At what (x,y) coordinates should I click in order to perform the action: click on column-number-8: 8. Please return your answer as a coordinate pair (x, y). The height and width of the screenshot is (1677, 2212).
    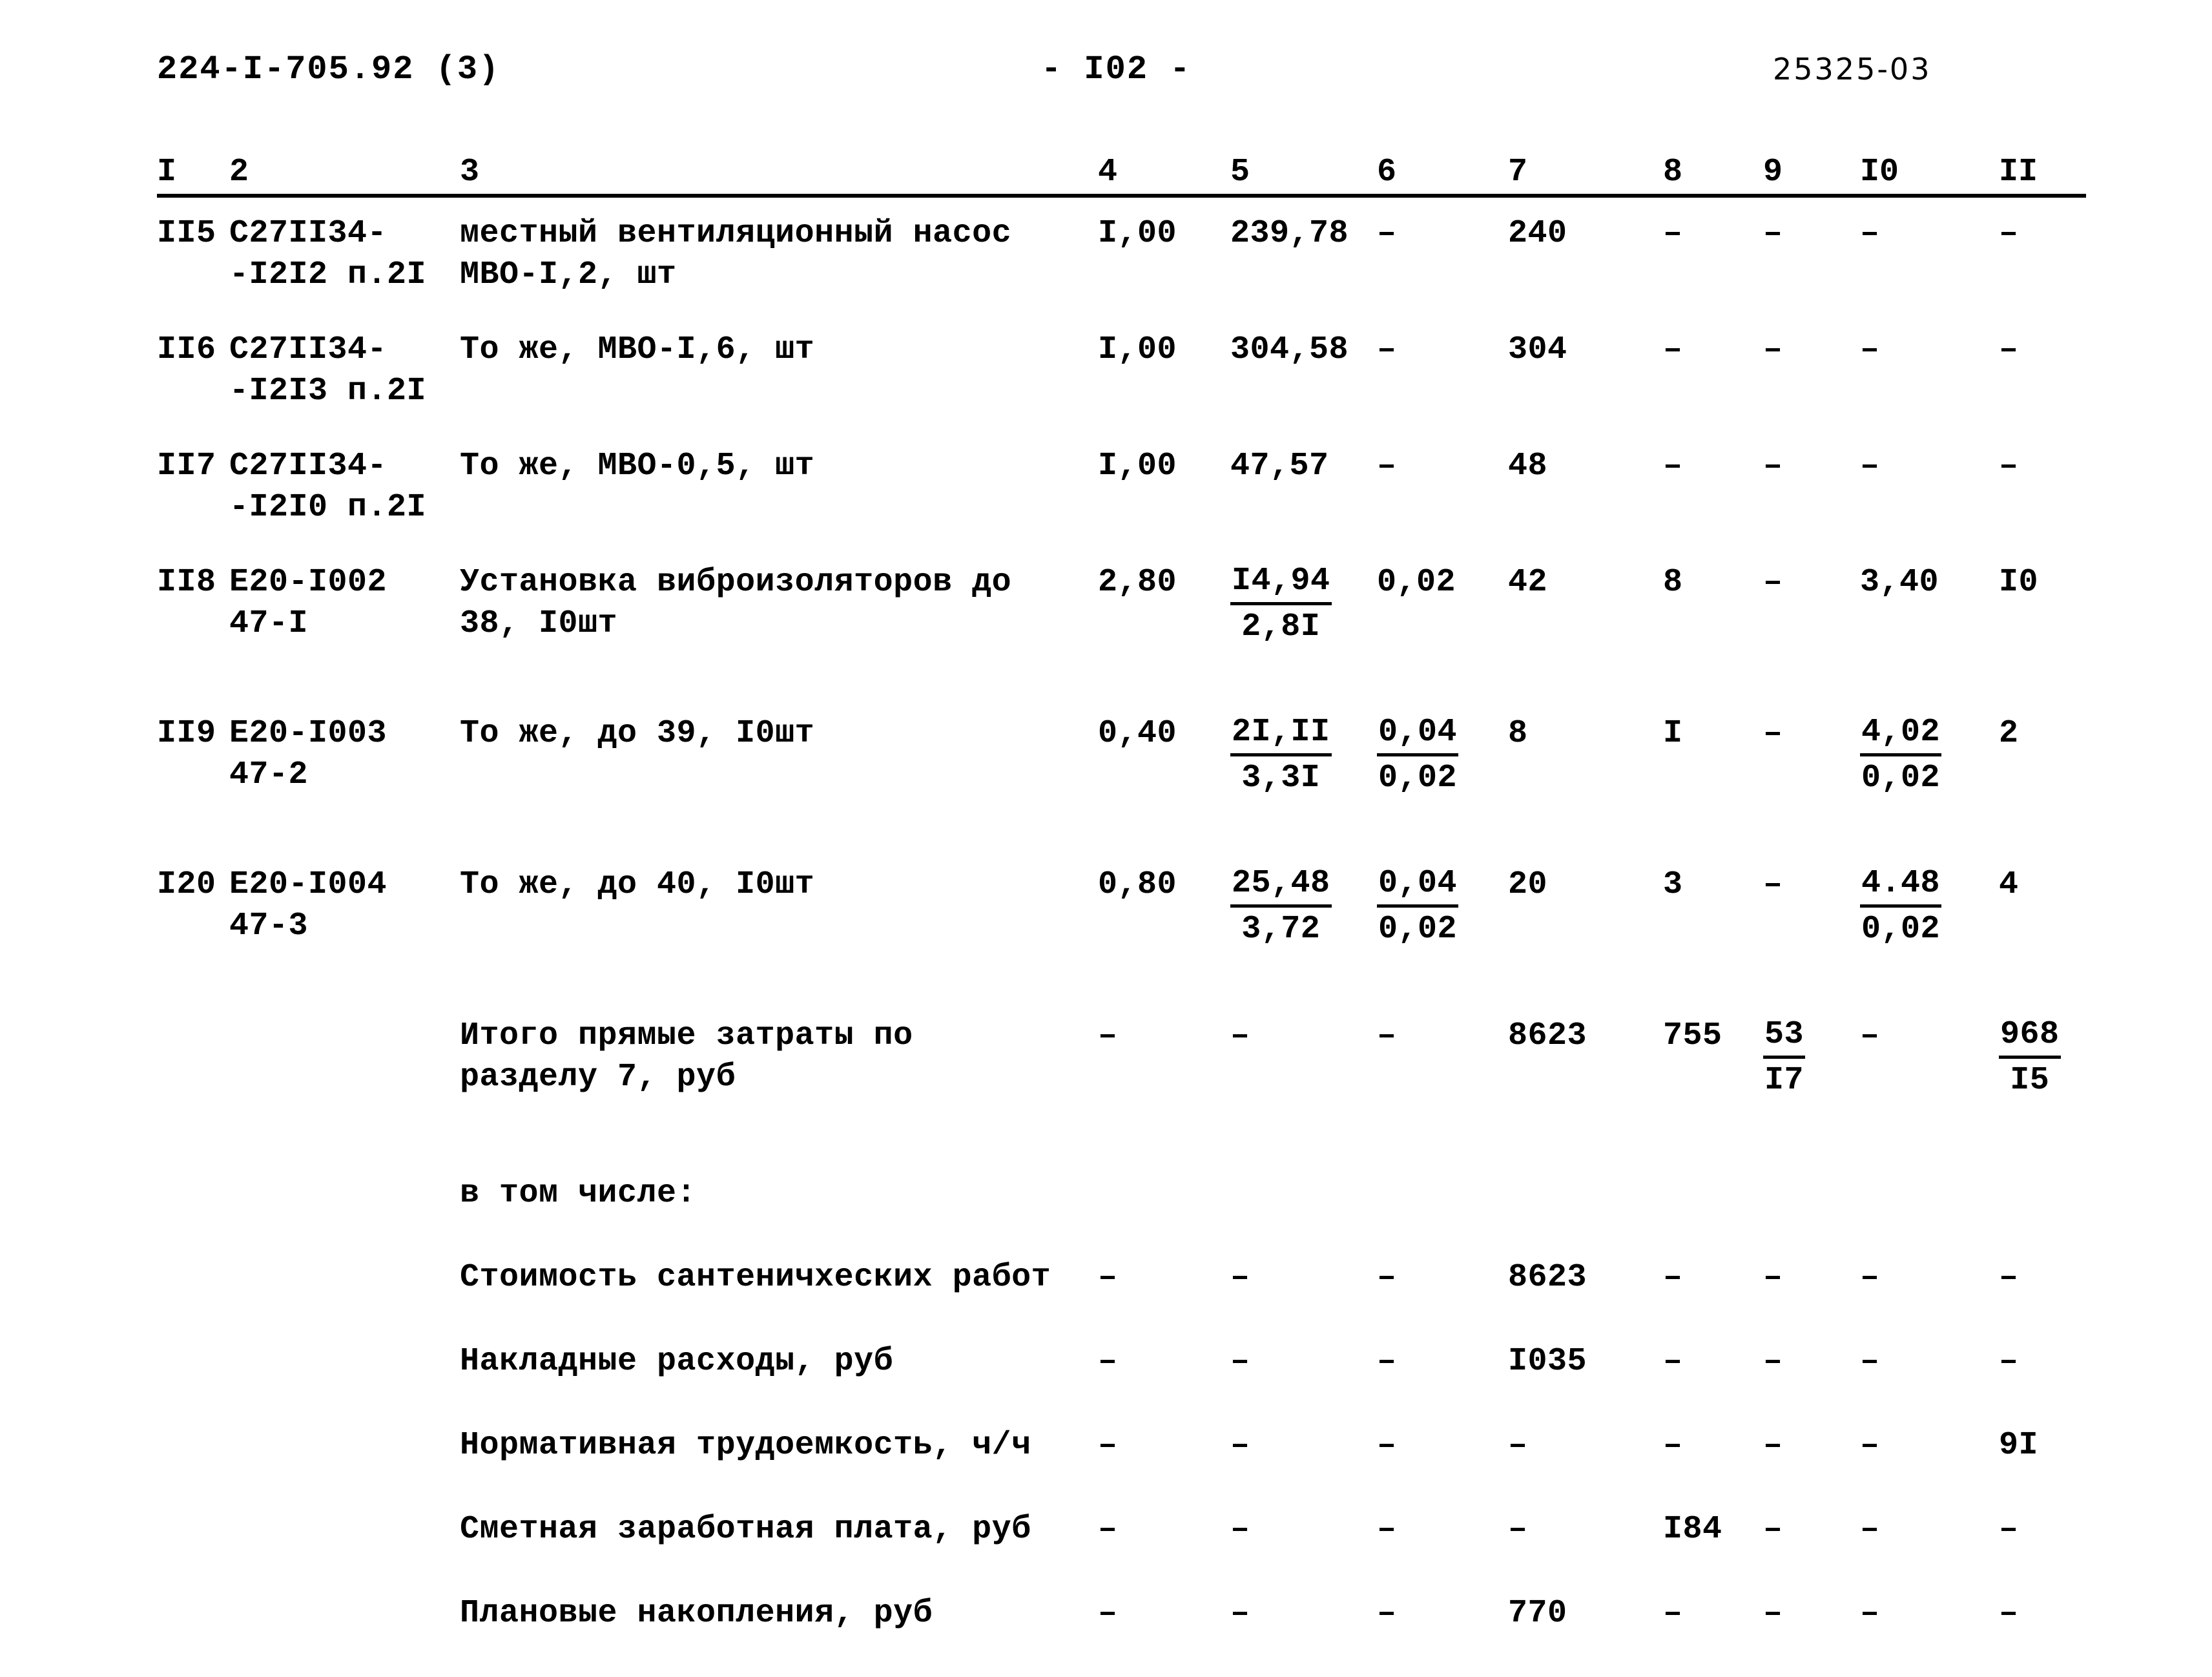
    Looking at the image, I should click on (1673, 173).